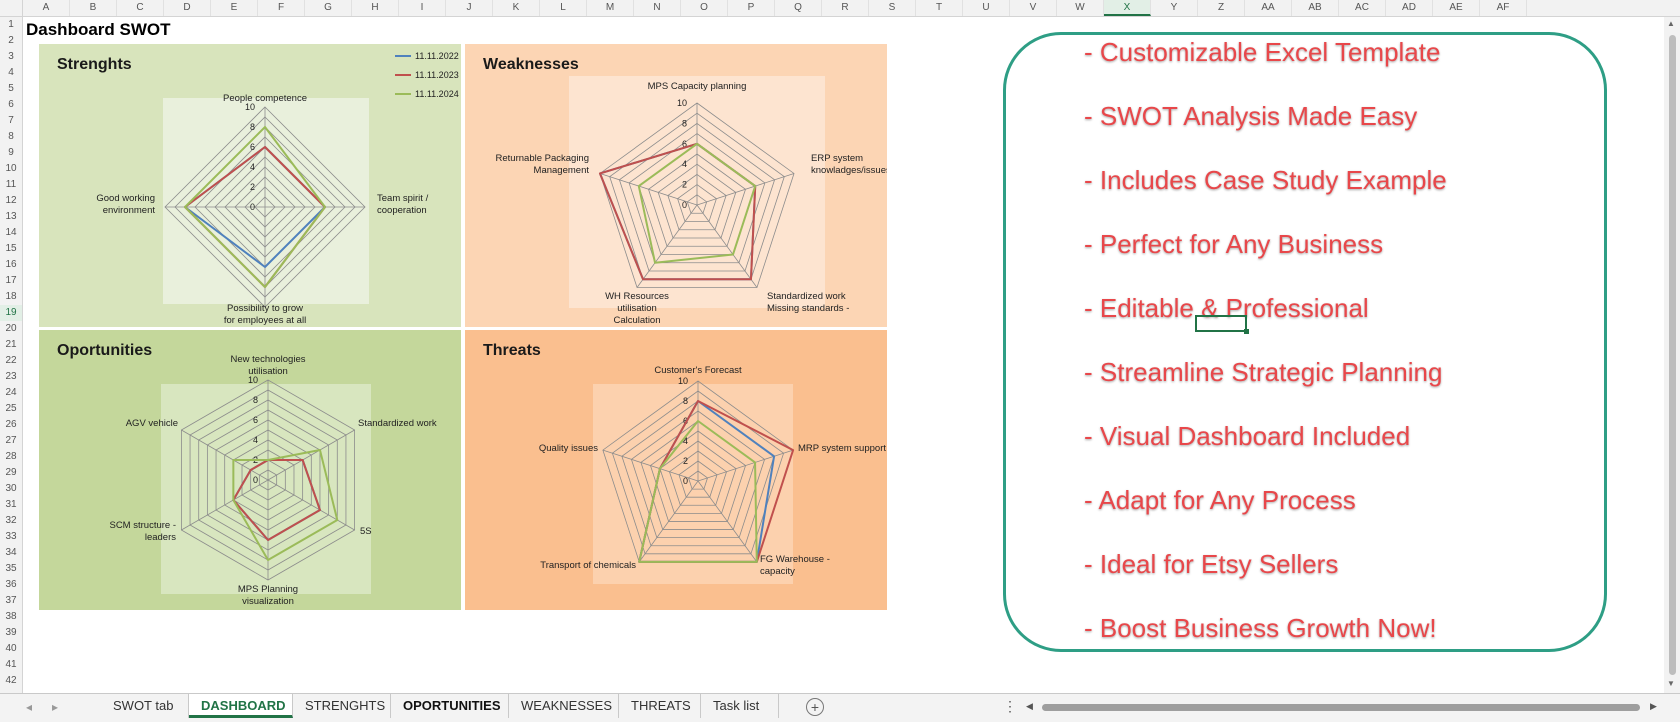  What do you see at coordinates (1653, 706) in the screenshot?
I see `scroll-right-icon: ▶` at bounding box center [1653, 706].